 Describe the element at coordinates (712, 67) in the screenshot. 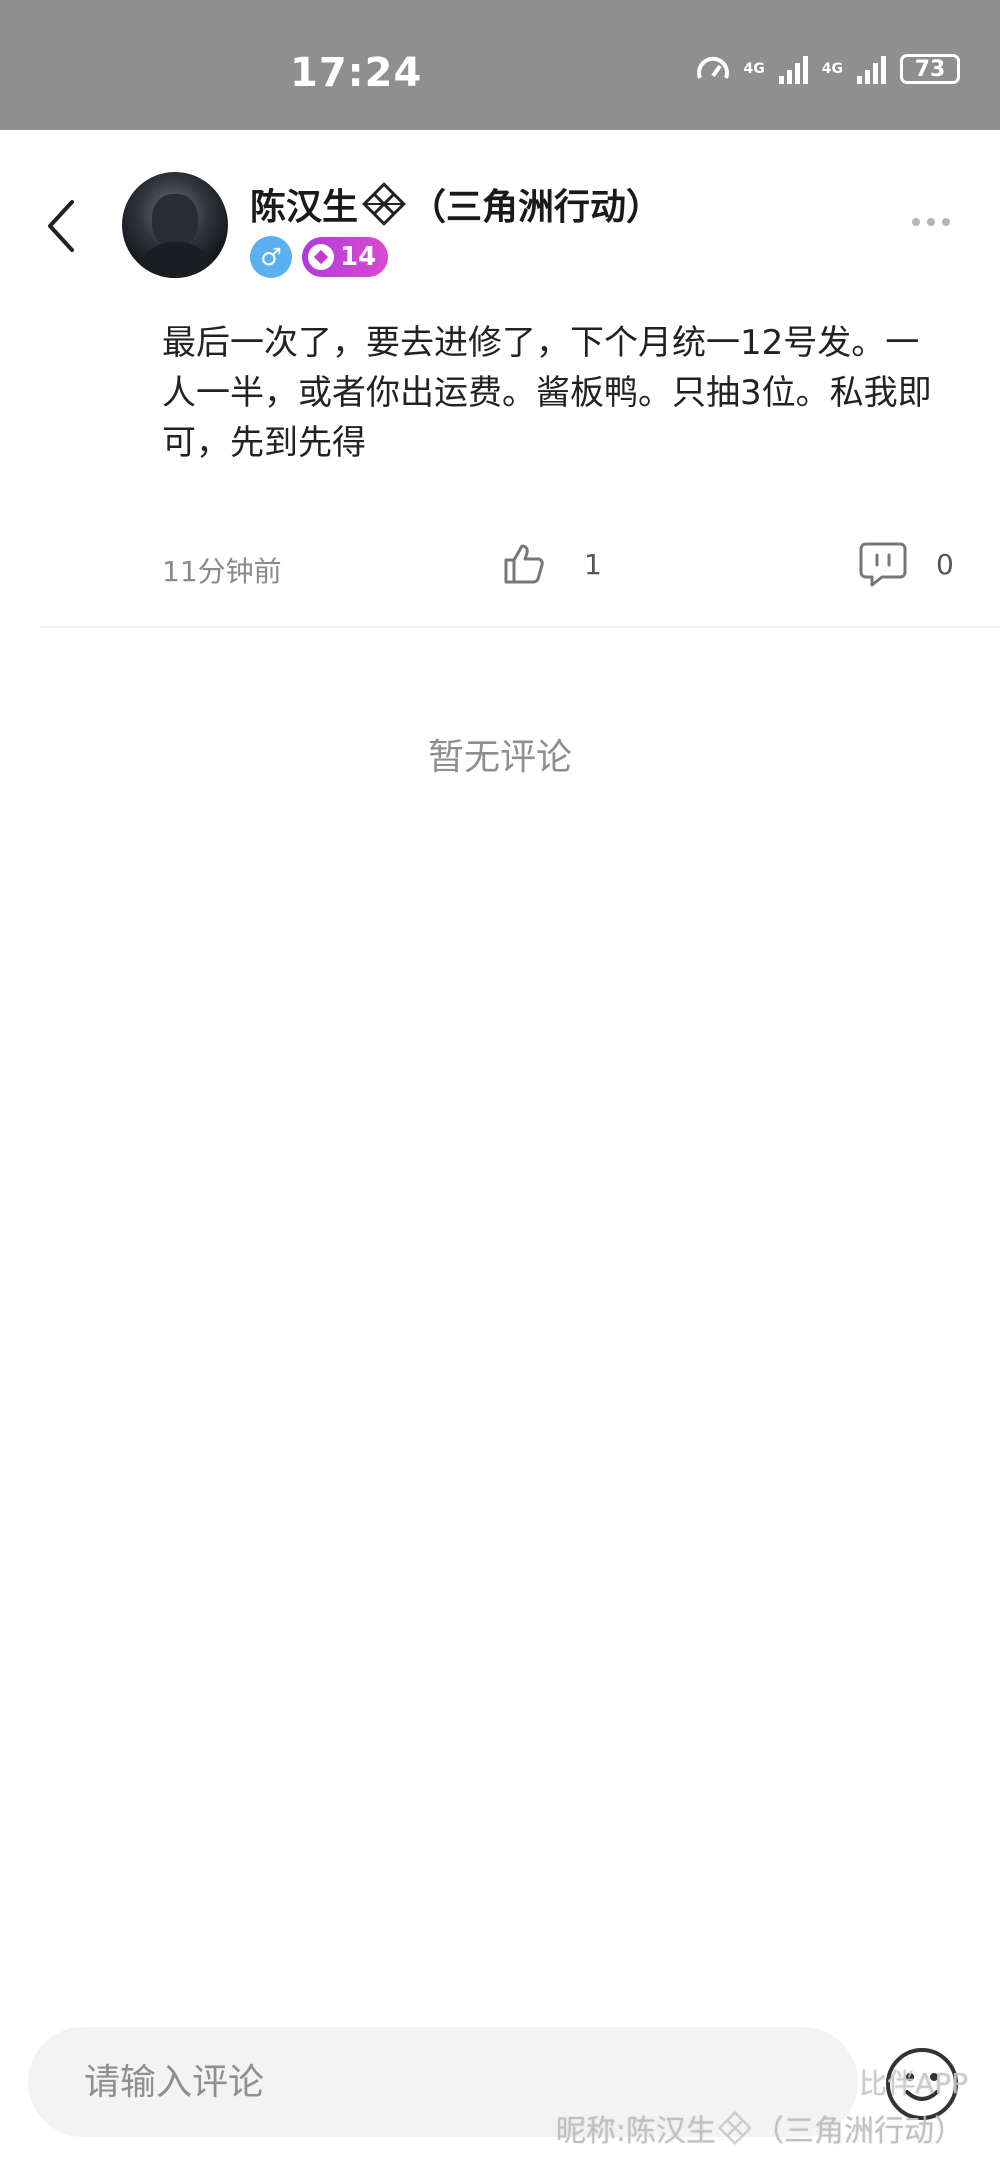

I see `speed-icon` at that location.